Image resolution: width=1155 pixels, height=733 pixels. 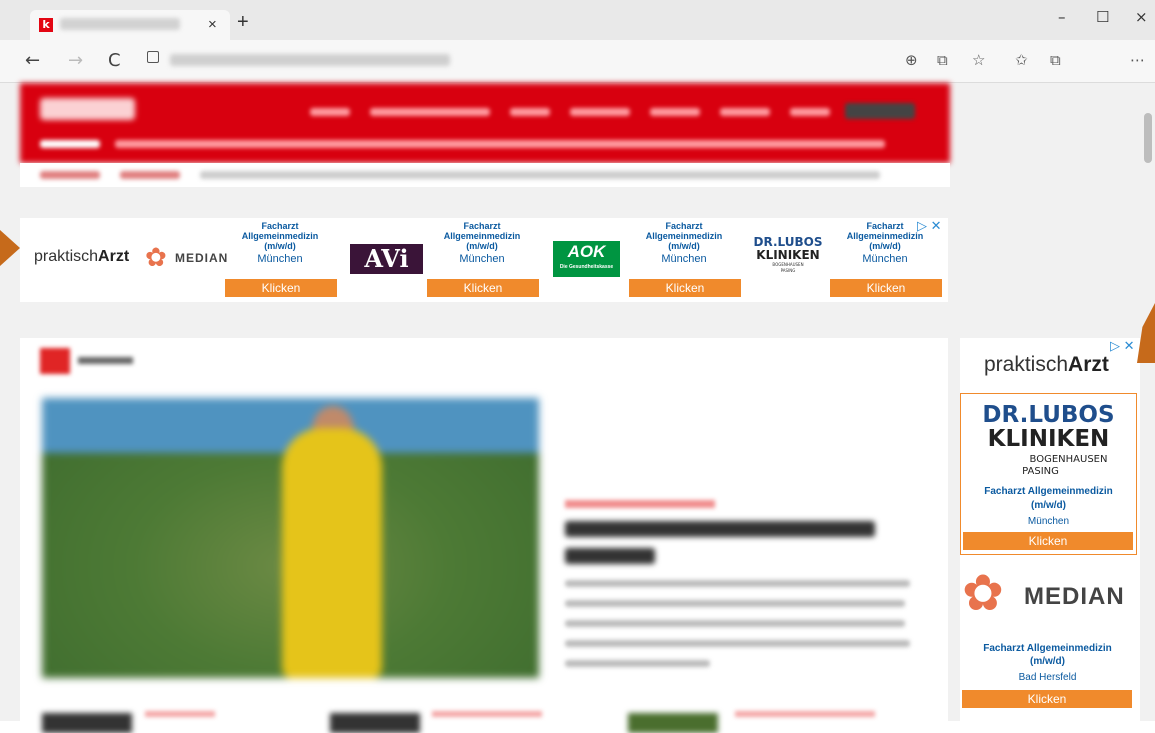 I want to click on aok-logo: AOK Die Gesundheitskasse, so click(x=586, y=259).